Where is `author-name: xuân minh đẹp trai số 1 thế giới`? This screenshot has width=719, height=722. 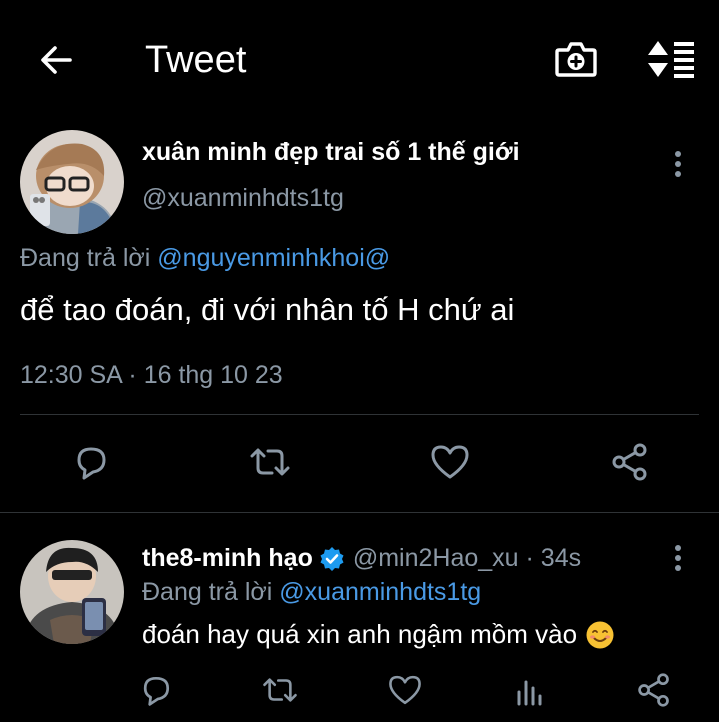 author-name: xuân minh đẹp trai số 1 thế giới is located at coordinates (331, 152).